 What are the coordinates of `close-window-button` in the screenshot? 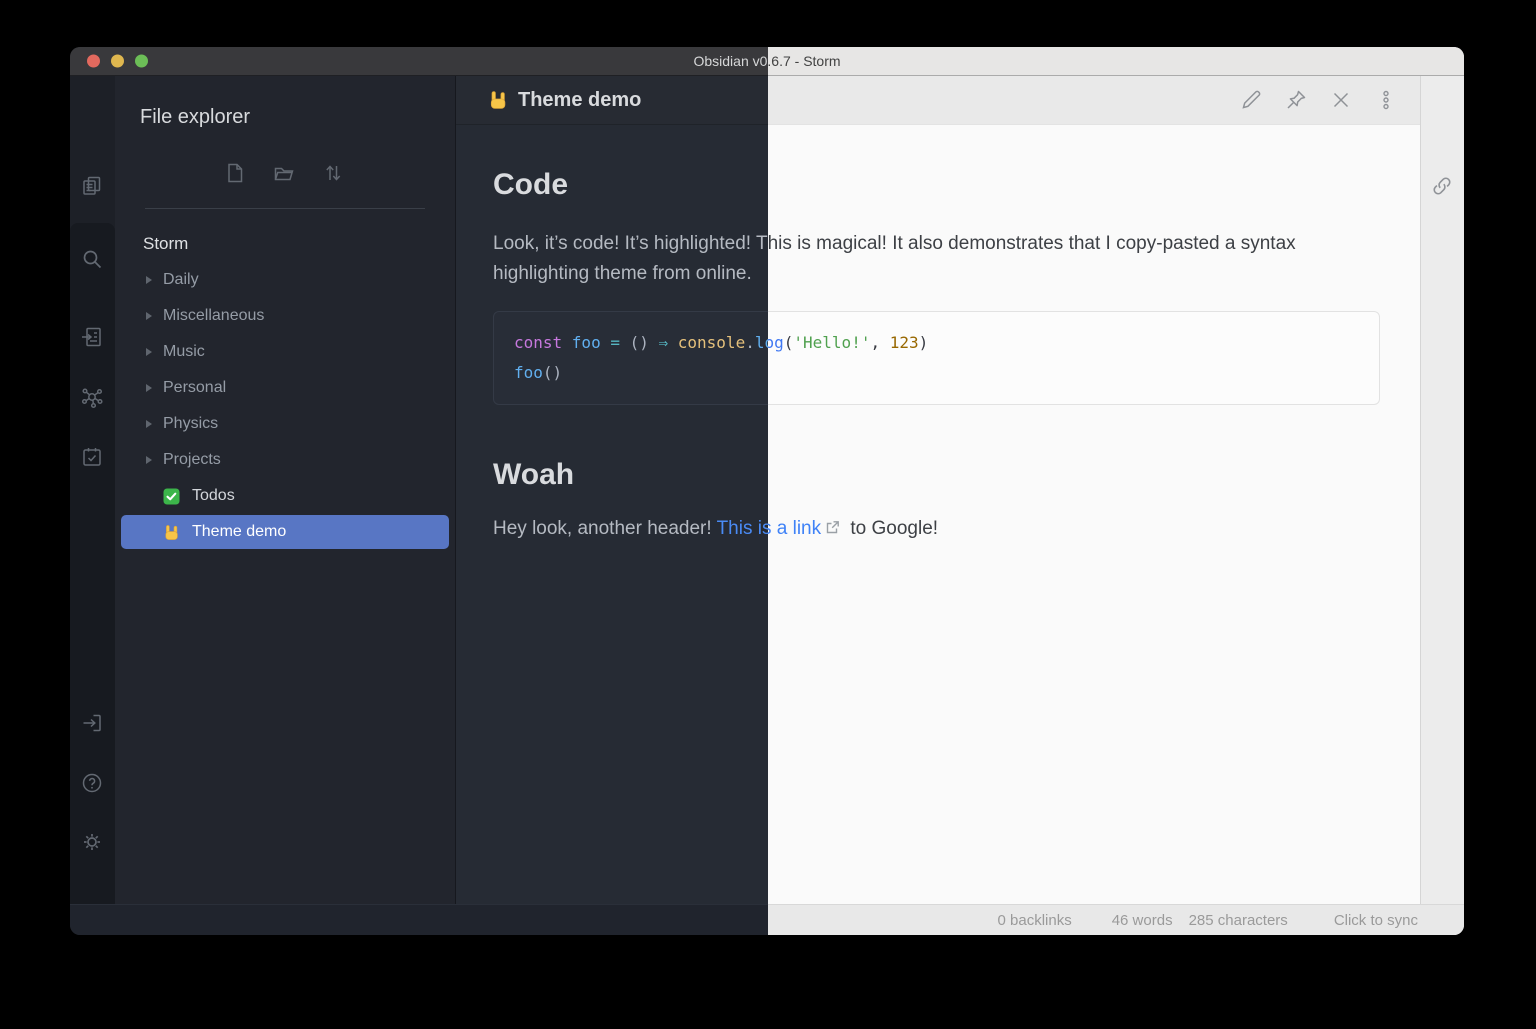 It's located at (93, 61).